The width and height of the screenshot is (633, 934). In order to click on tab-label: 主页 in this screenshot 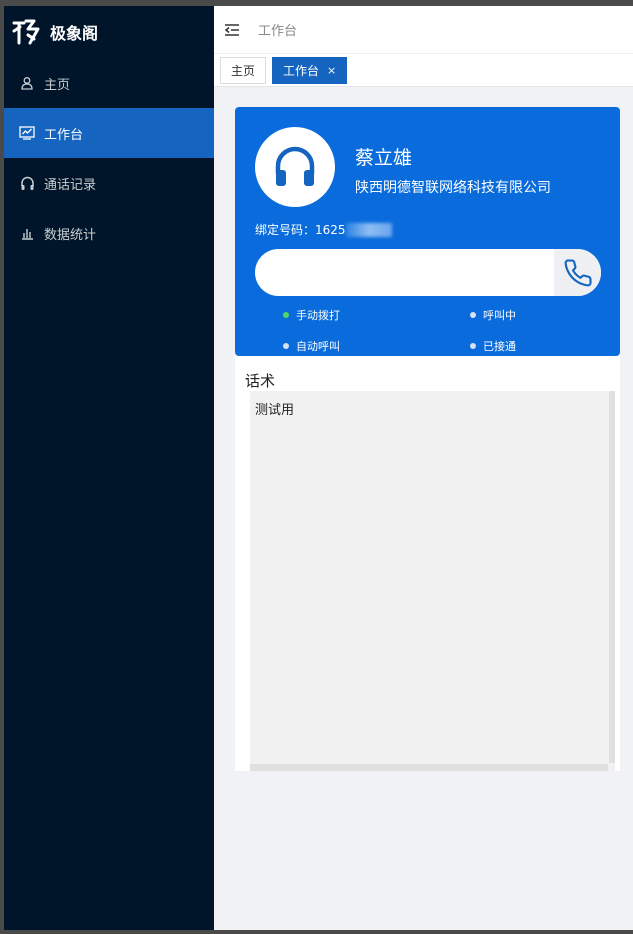, I will do `click(243, 70)`.